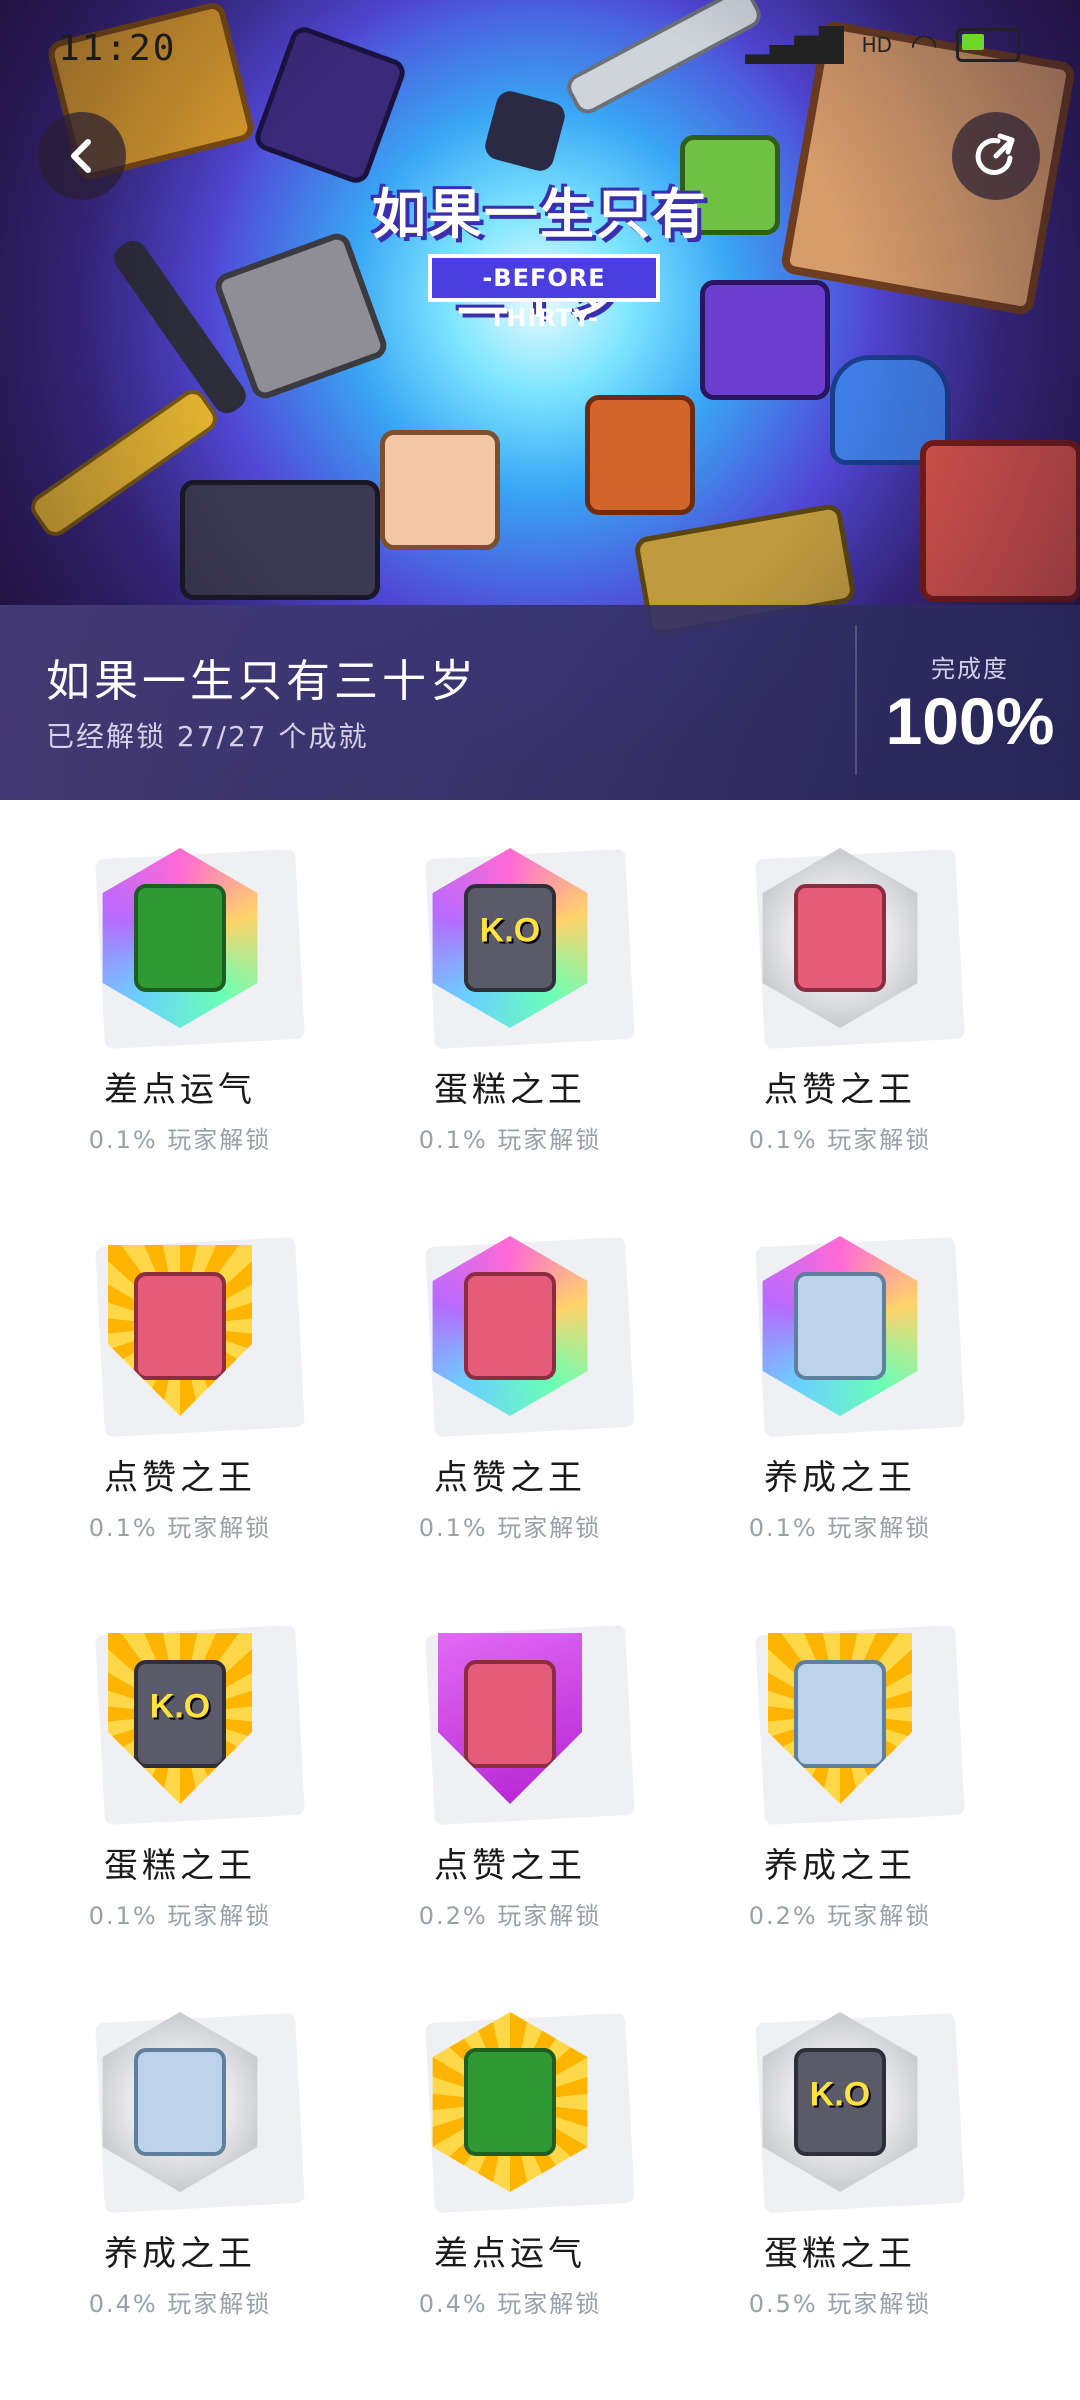 Image resolution: width=1080 pixels, height=2400 pixels. Describe the element at coordinates (117, 48) in the screenshot. I see `status-time: 11:20` at that location.